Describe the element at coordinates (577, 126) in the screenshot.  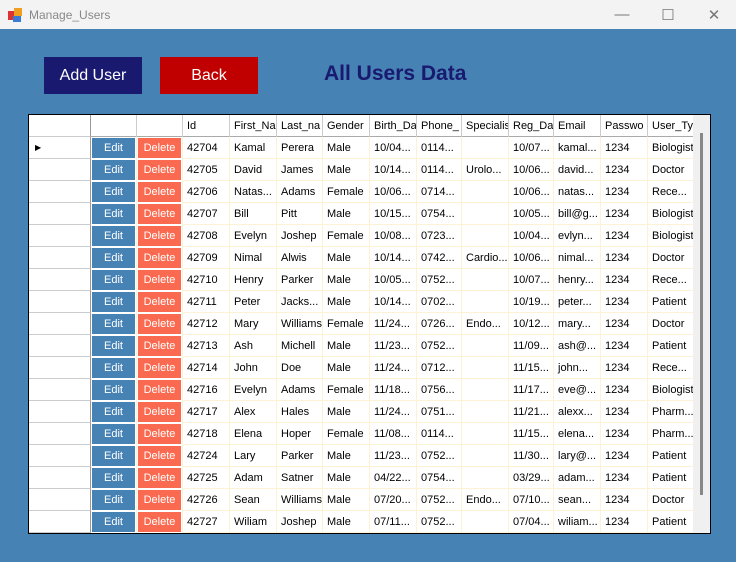
I see `column-header: Email` at that location.